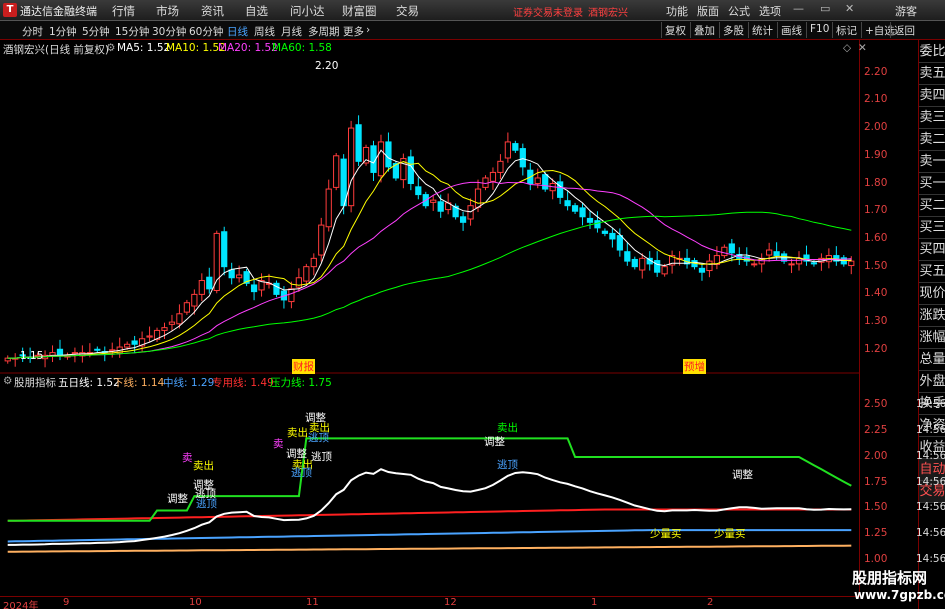 The width and height of the screenshot is (945, 609). What do you see at coordinates (876, 348) in the screenshot?
I see `price-tick: 1.20` at bounding box center [876, 348].